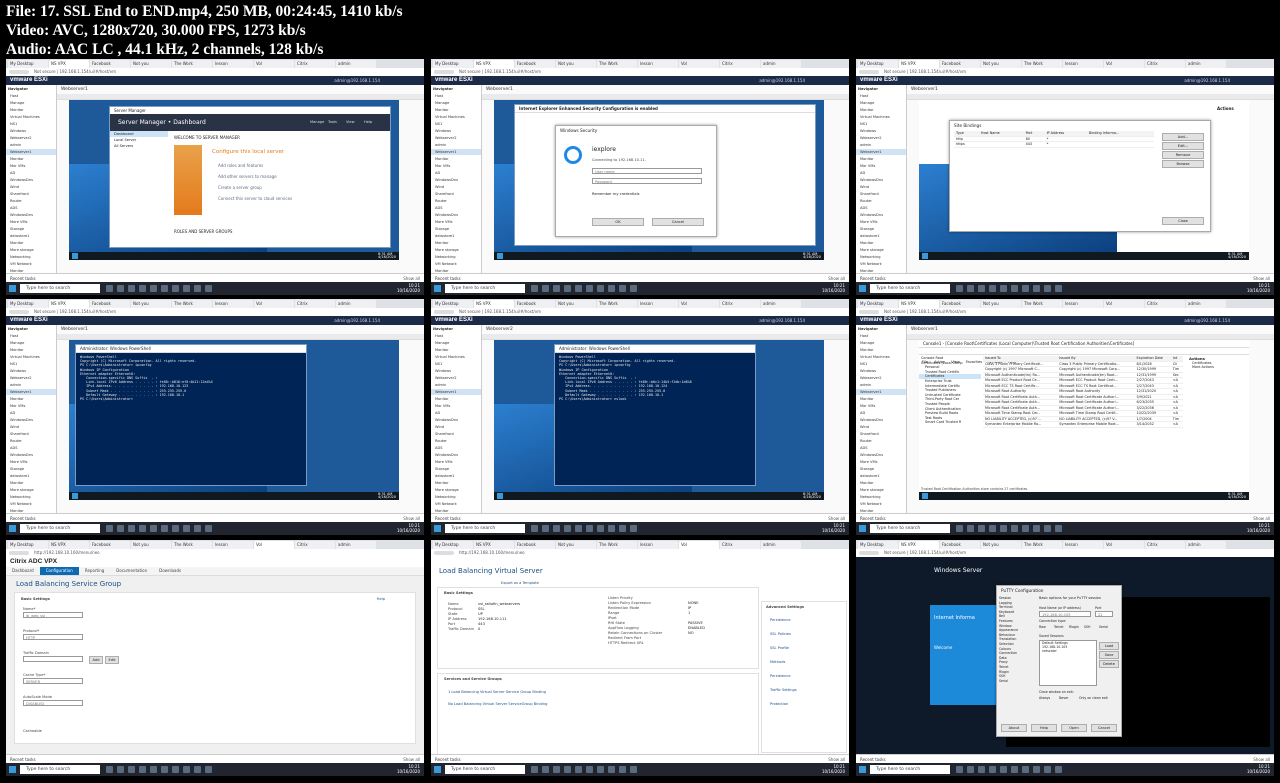  What do you see at coordinates (1044, 698) in the screenshot?
I see `close-option-radio: Always` at bounding box center [1044, 698].